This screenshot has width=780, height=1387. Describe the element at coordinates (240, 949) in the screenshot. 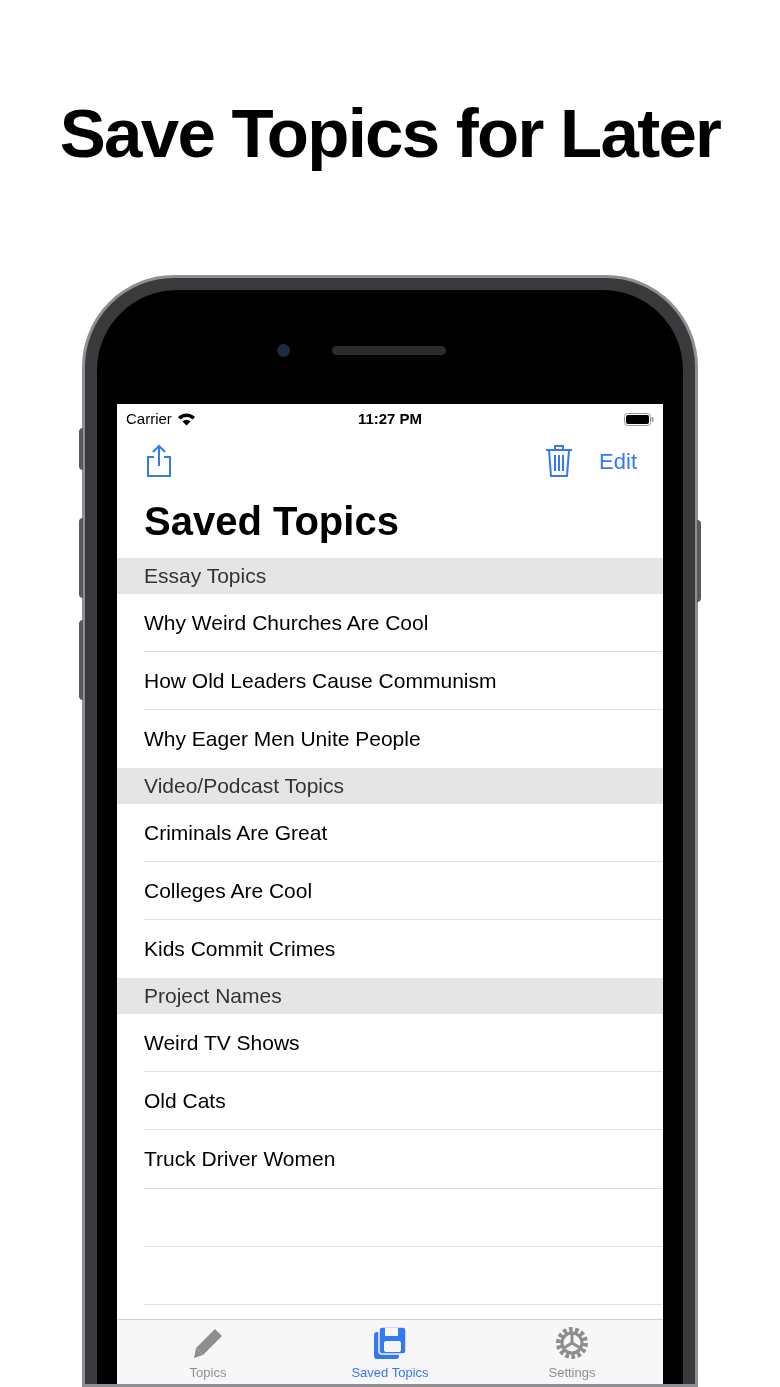

I see `topic-row: Kids Commit Crimes` at that location.